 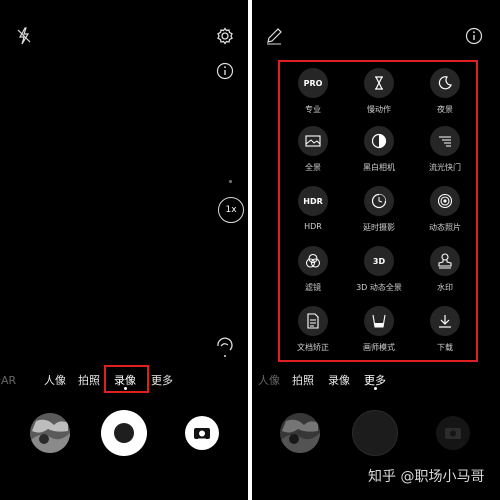 I want to click on zoom-button: 1x, so click(x=231, y=210).